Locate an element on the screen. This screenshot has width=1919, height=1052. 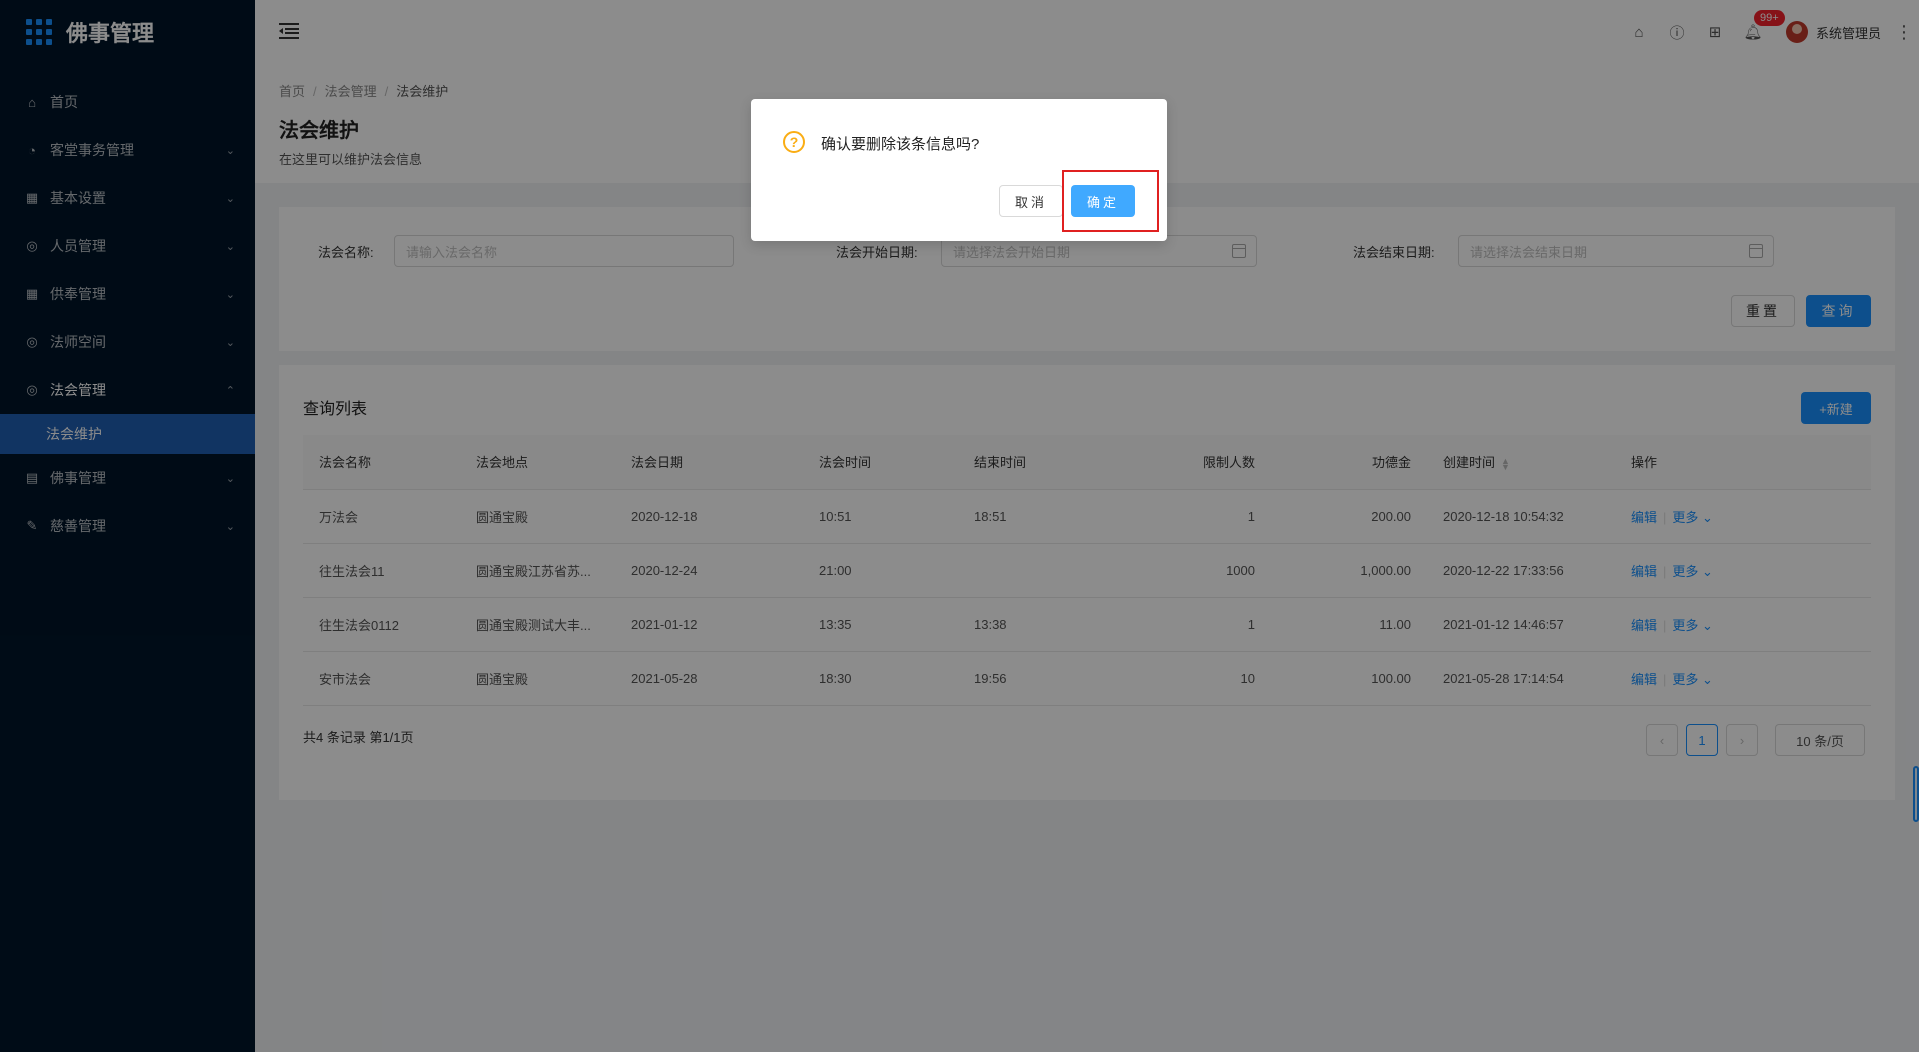
highlight-box is located at coordinates (1110, 201).